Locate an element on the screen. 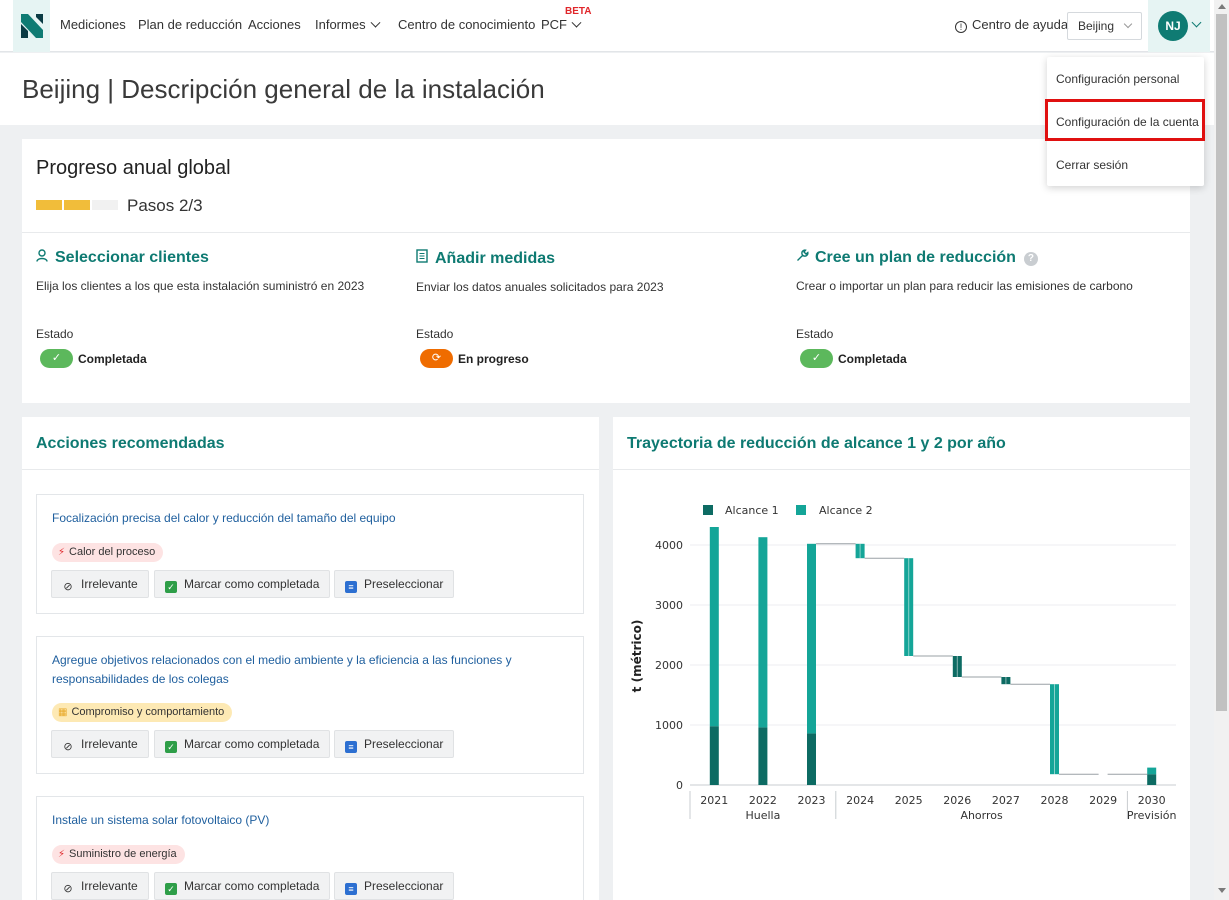 The width and height of the screenshot is (1229, 900). help-label: Centro de ayuda is located at coordinates (1020, 24).